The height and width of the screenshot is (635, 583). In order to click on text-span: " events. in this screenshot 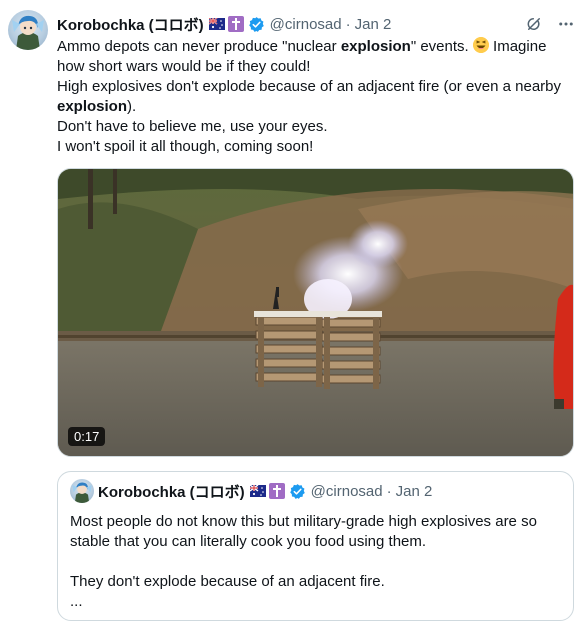, I will do `click(441, 46)`.